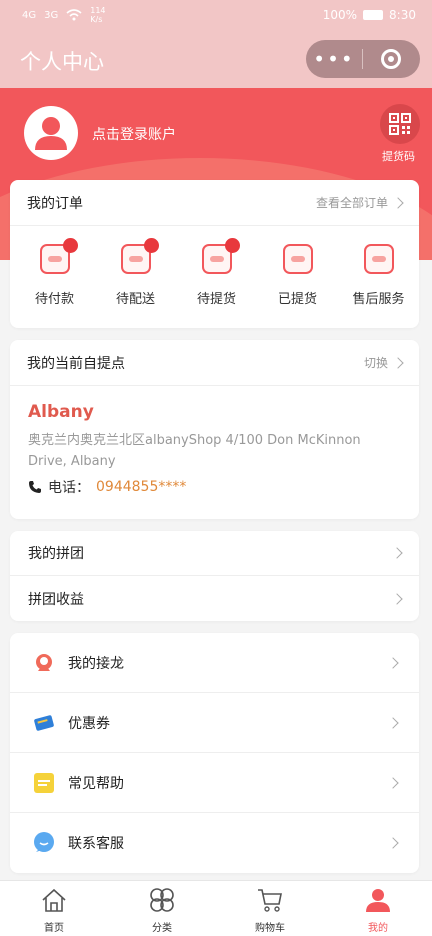  What do you see at coordinates (44, 723) in the screenshot?
I see `coupon-icon` at bounding box center [44, 723].